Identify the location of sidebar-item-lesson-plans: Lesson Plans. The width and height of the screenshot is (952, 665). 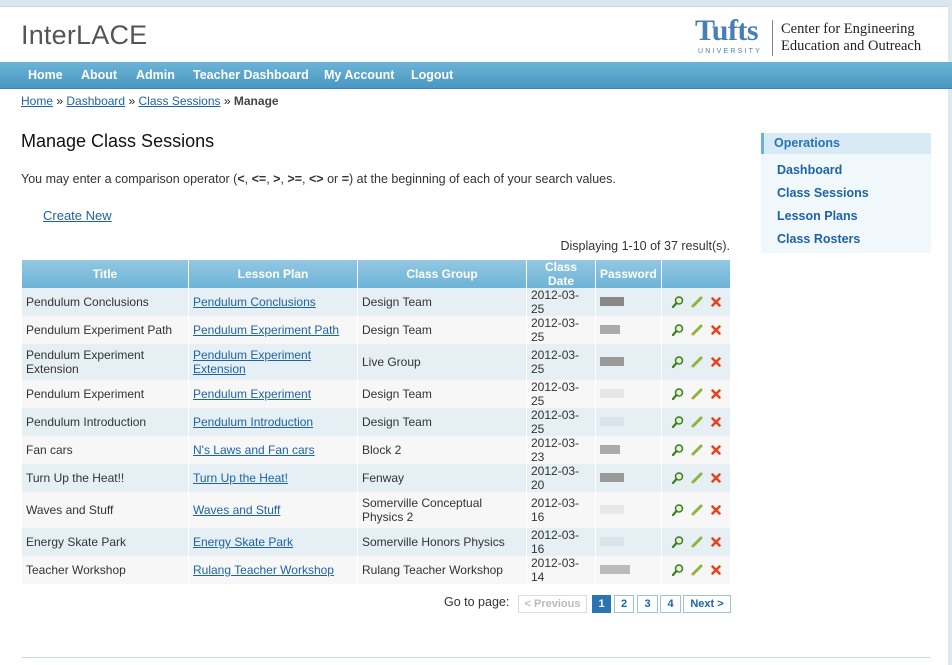
(817, 216).